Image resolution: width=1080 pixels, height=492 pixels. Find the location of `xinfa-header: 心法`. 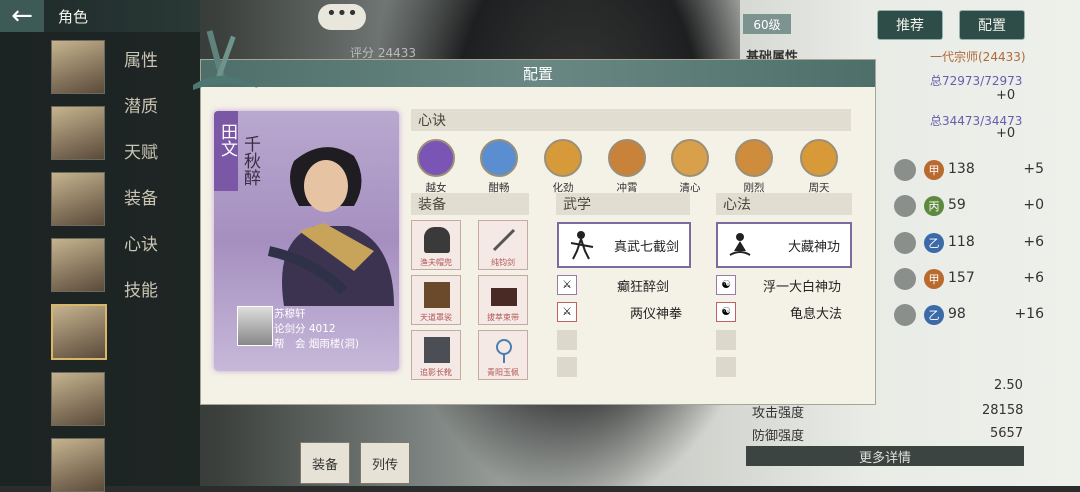

xinfa-header: 心法 is located at coordinates (784, 204).